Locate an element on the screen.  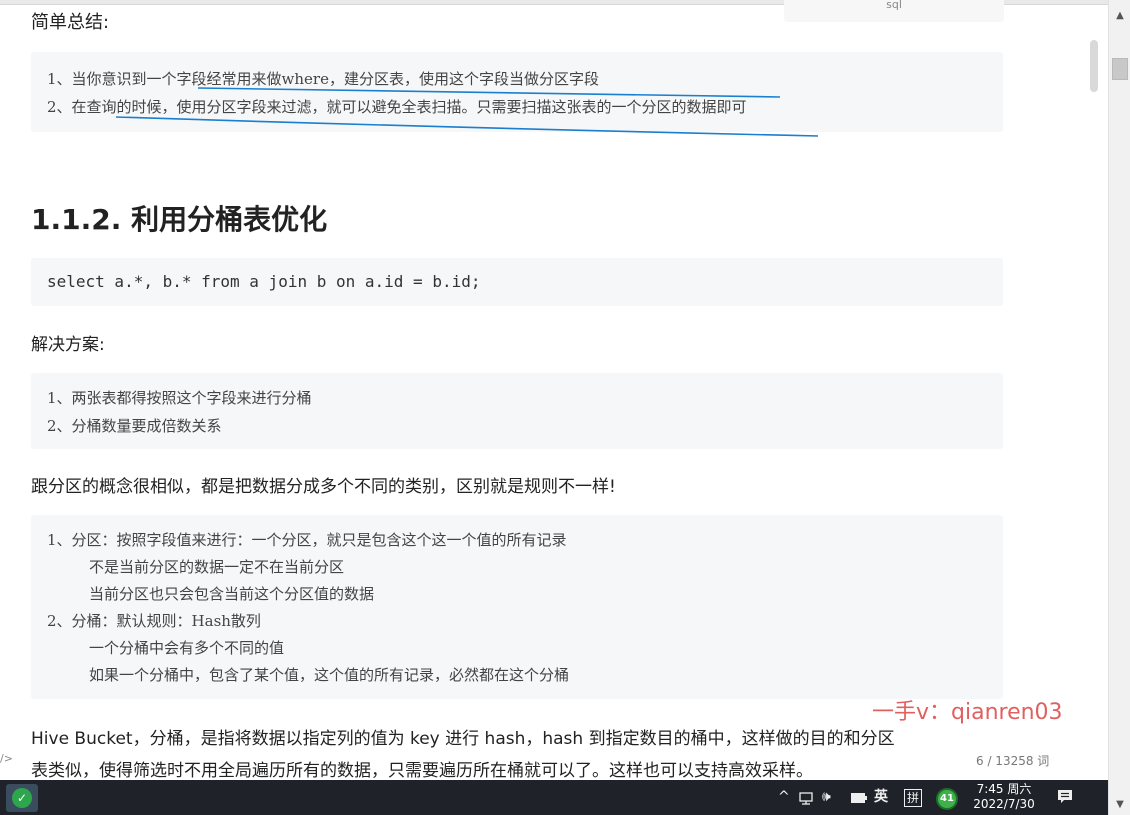
network-icon is located at coordinates (806, 798).